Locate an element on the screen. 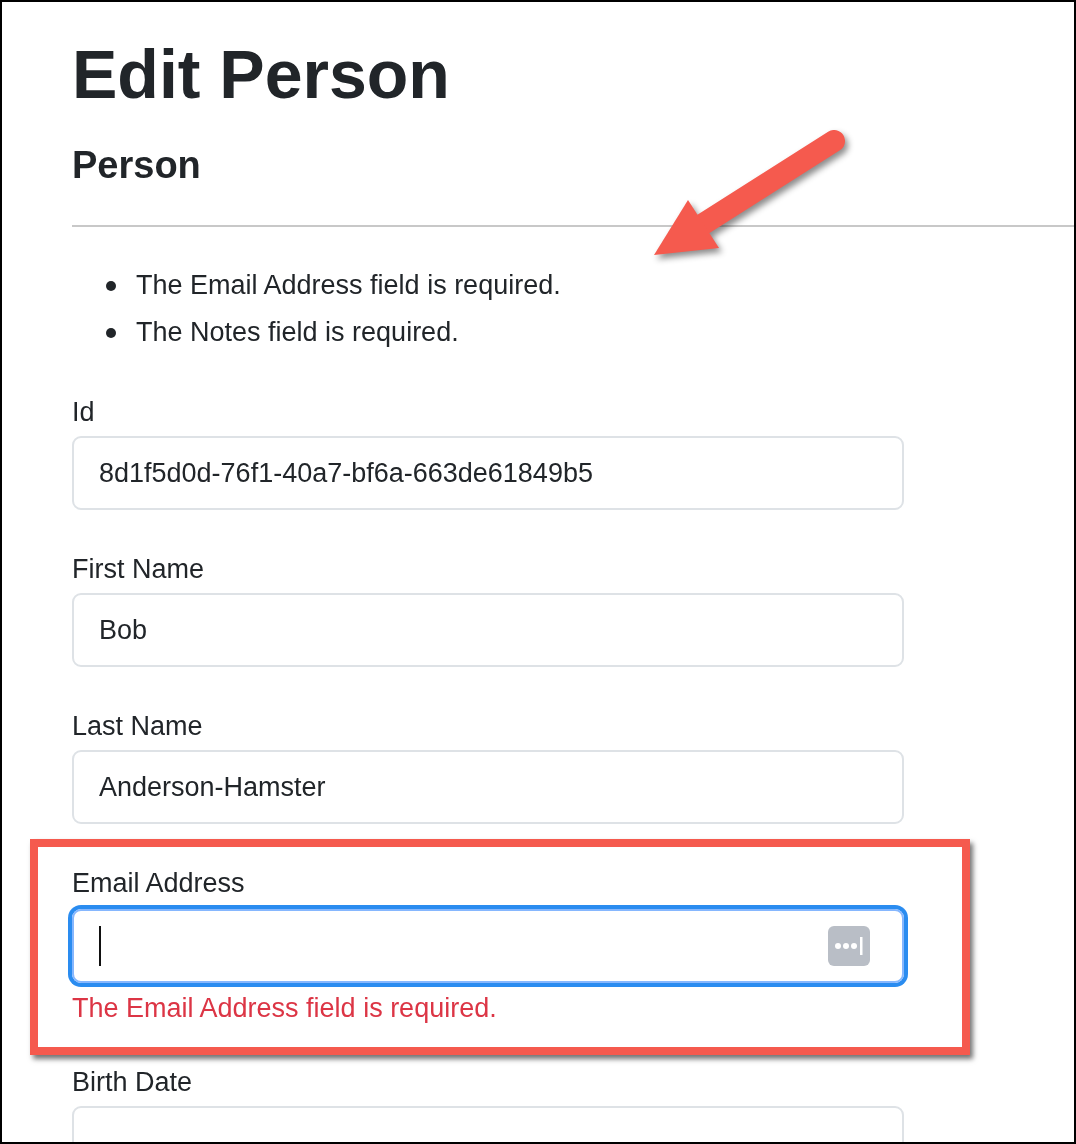  page-title: Edit Person is located at coordinates (261, 74).